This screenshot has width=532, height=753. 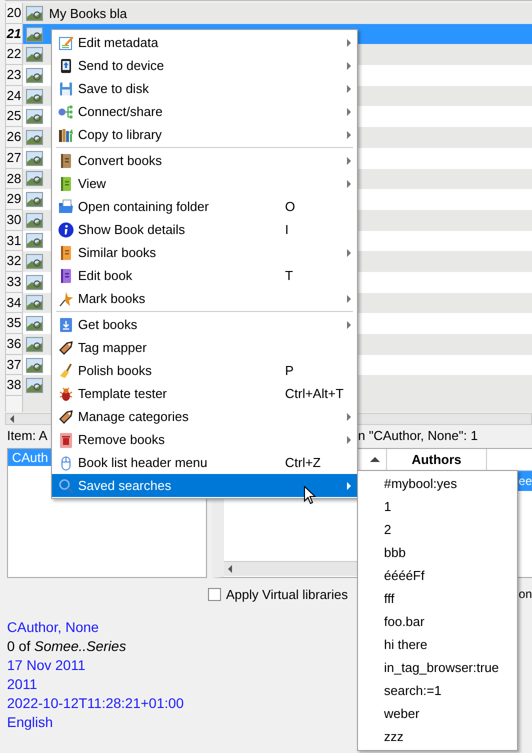 I want to click on row-number: 37, so click(x=14, y=365).